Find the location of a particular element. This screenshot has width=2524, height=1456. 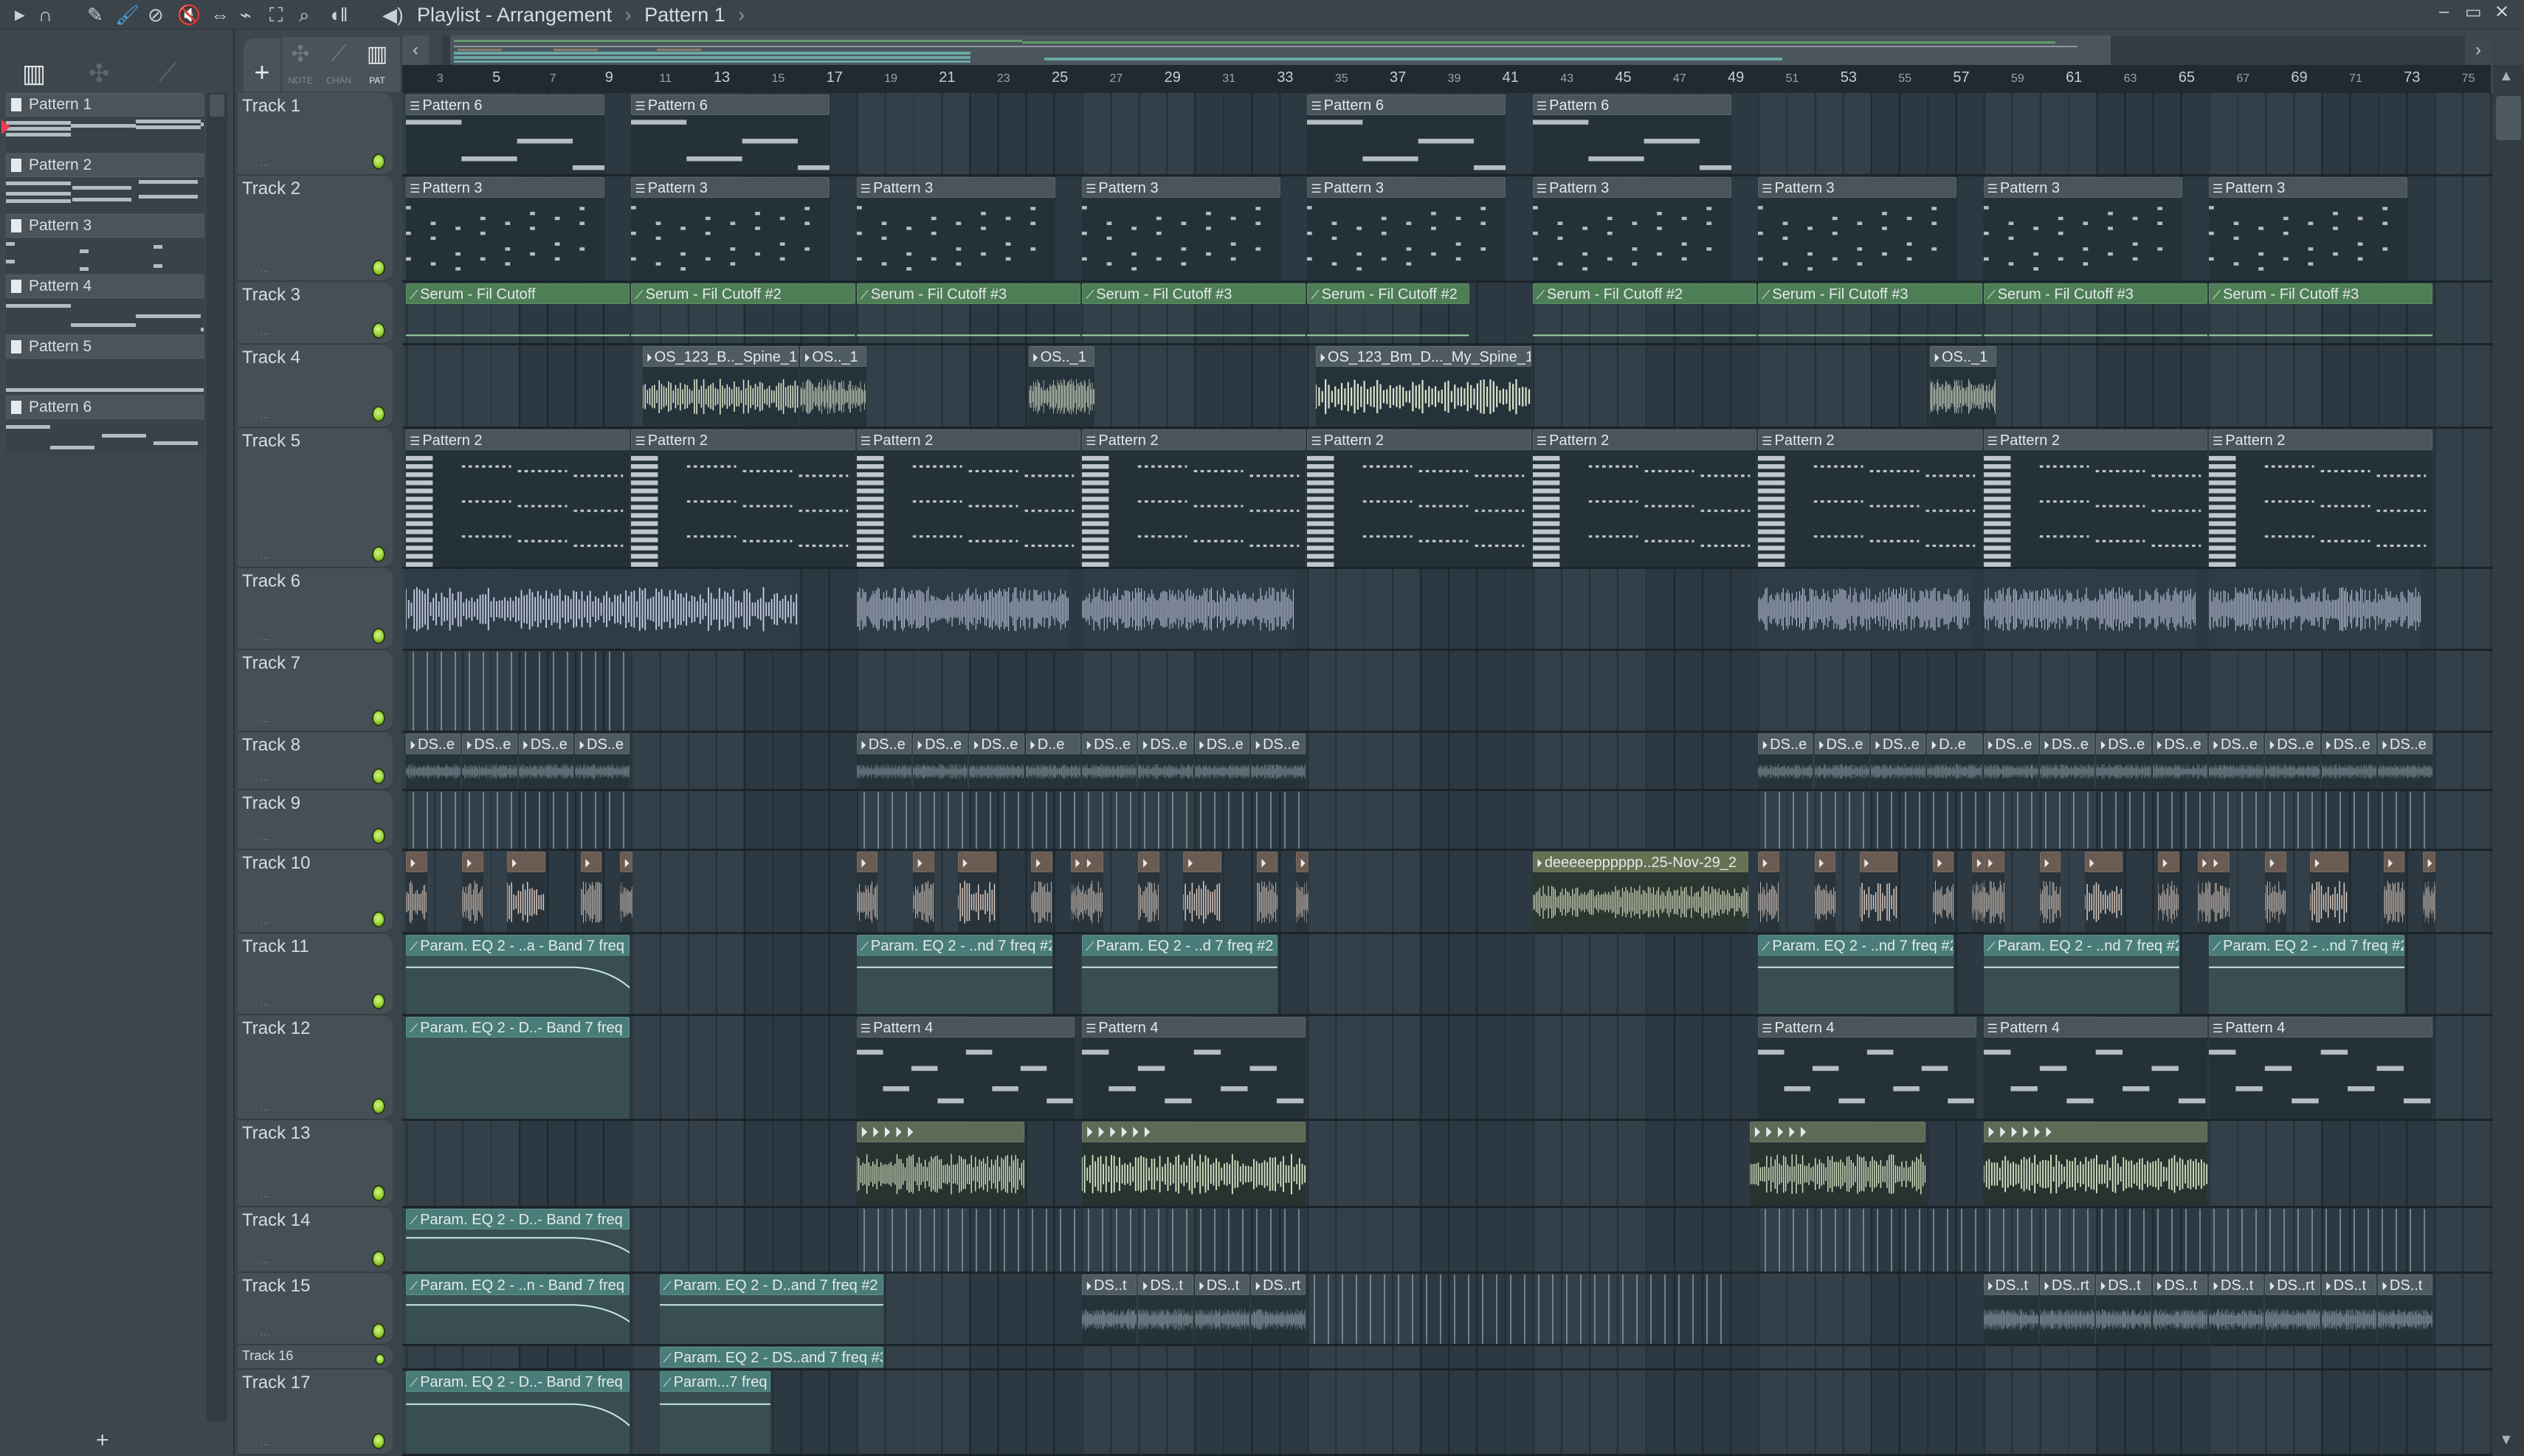

vertical-scrollbar is located at coordinates (2508, 760).